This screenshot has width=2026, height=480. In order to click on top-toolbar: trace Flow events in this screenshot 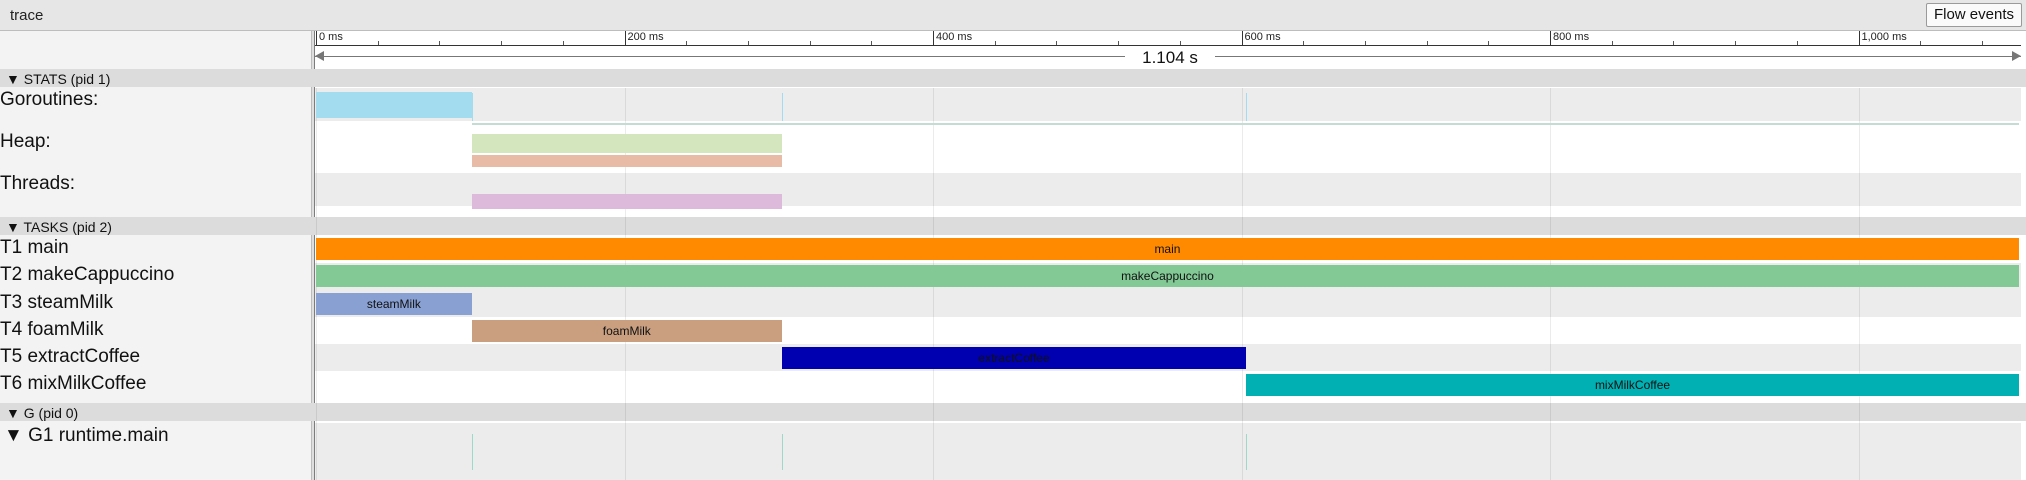, I will do `click(1013, 15)`.